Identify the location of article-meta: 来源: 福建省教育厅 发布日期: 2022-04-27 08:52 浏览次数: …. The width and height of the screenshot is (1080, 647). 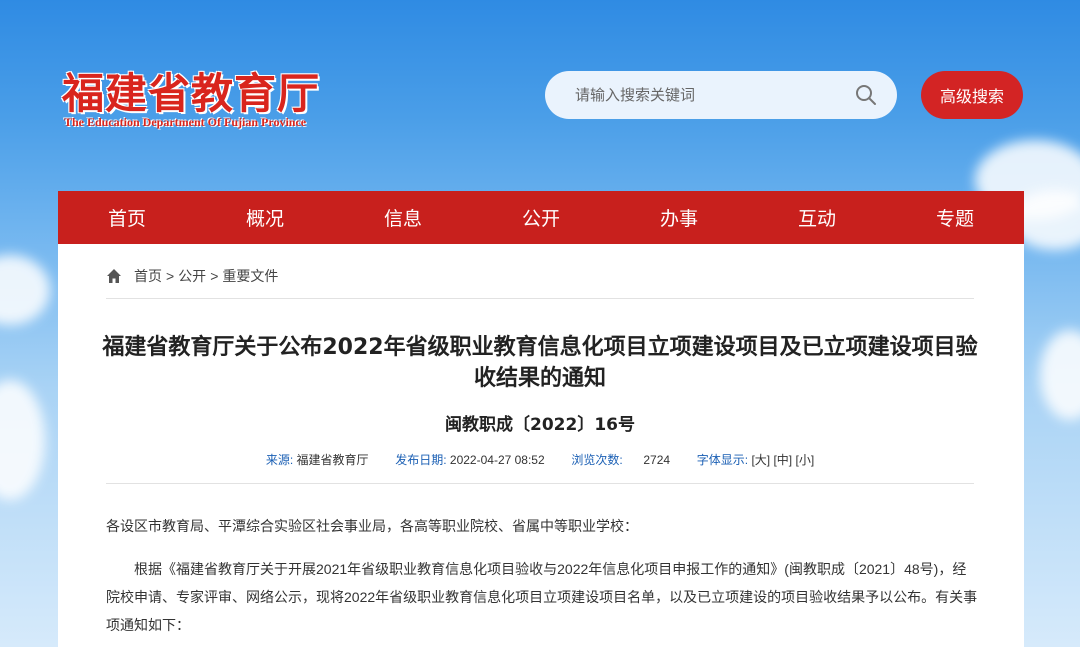
(540, 459).